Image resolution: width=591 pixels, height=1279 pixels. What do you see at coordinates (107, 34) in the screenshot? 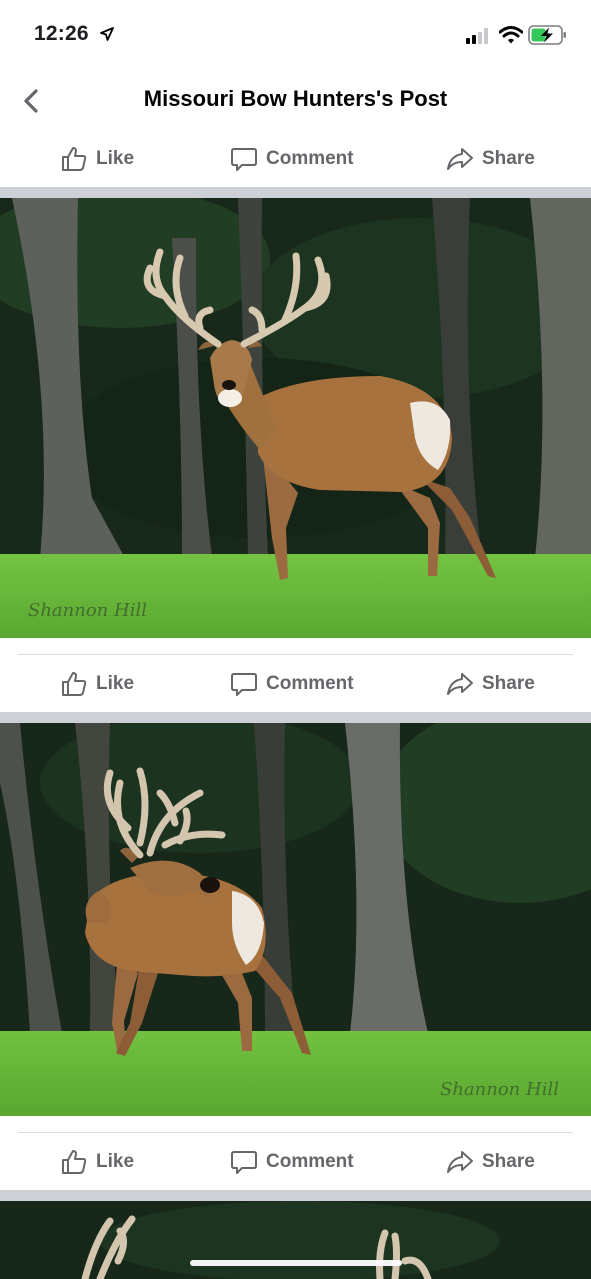
I see `location-arrow-icon` at bounding box center [107, 34].